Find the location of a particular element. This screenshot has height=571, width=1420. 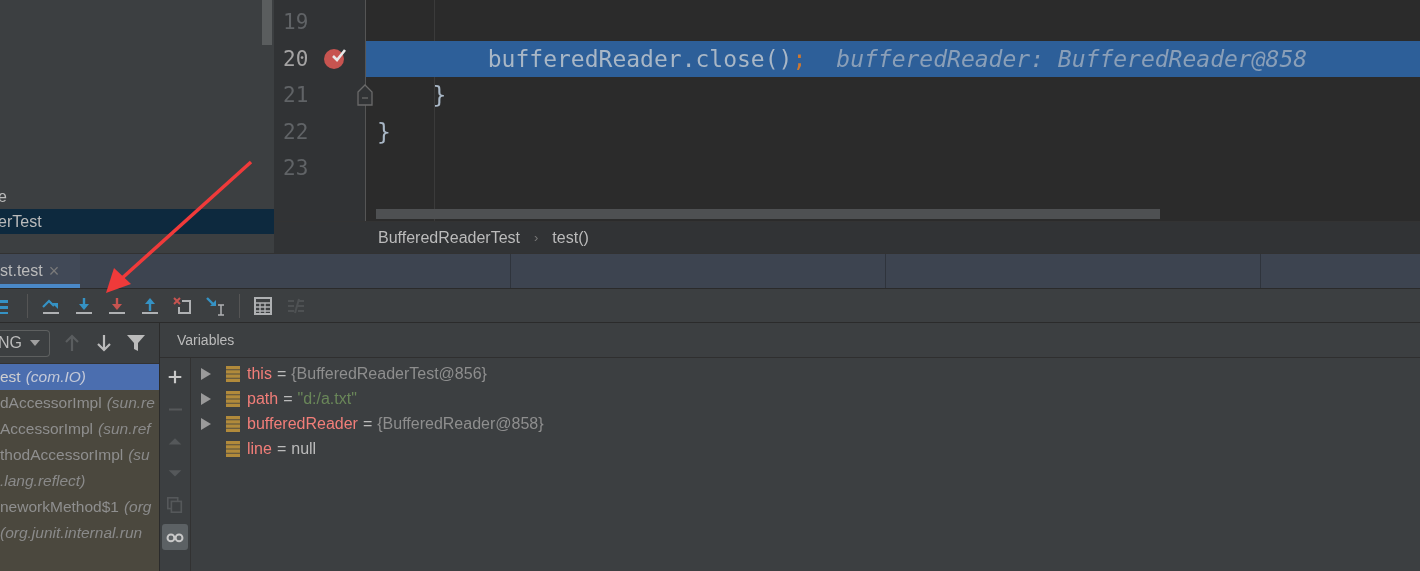

code-text: ; is located at coordinates (799, 58).